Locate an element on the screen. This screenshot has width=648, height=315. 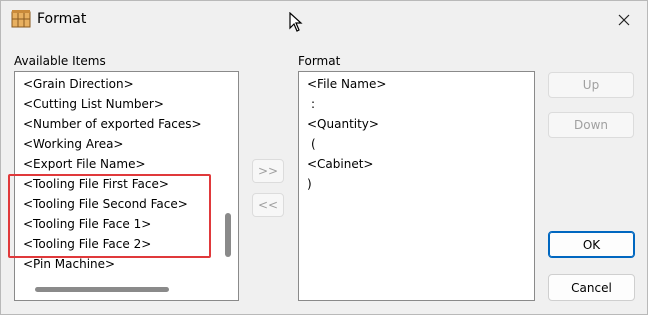
list-item: ( is located at coordinates (313, 144).